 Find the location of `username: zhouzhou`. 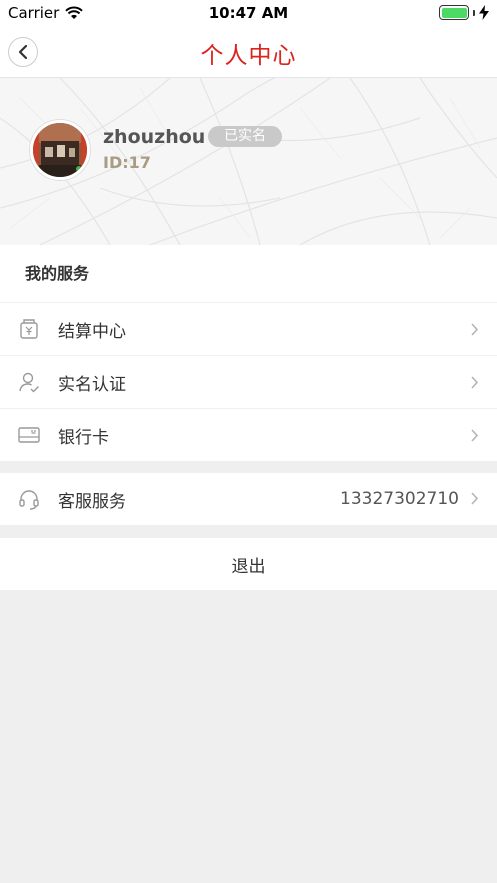

username: zhouzhou is located at coordinates (154, 137).